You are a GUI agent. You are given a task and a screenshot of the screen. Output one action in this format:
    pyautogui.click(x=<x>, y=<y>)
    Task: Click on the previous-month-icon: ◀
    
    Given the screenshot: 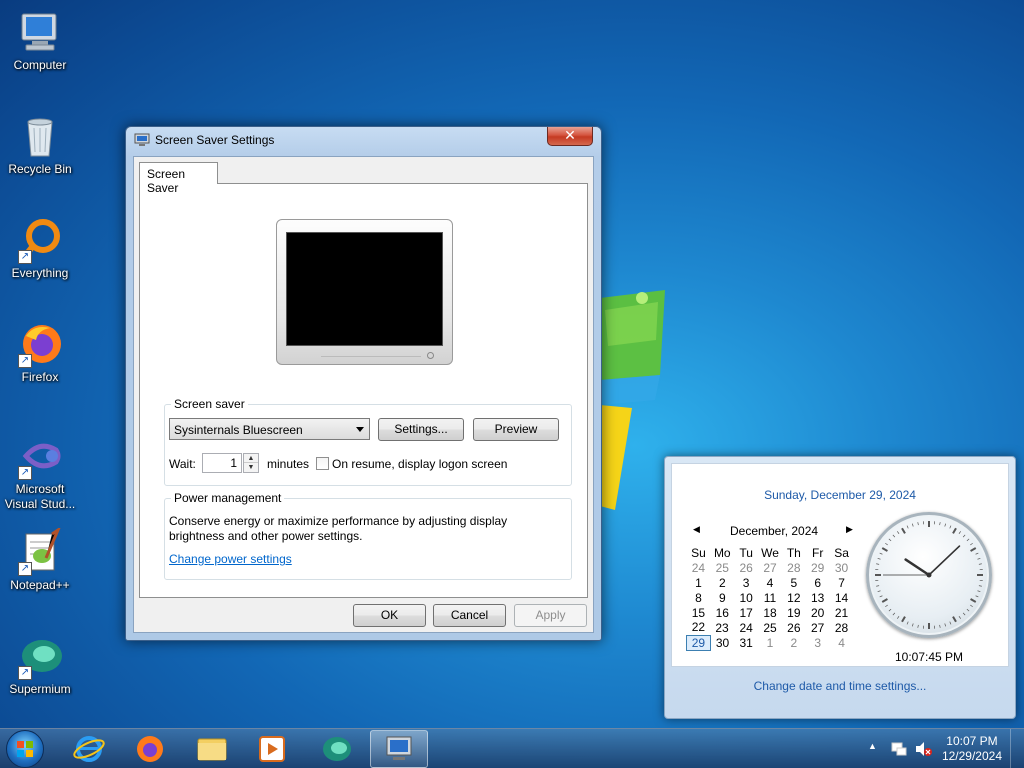 What is the action you would take?
    pyautogui.click(x=696, y=529)
    